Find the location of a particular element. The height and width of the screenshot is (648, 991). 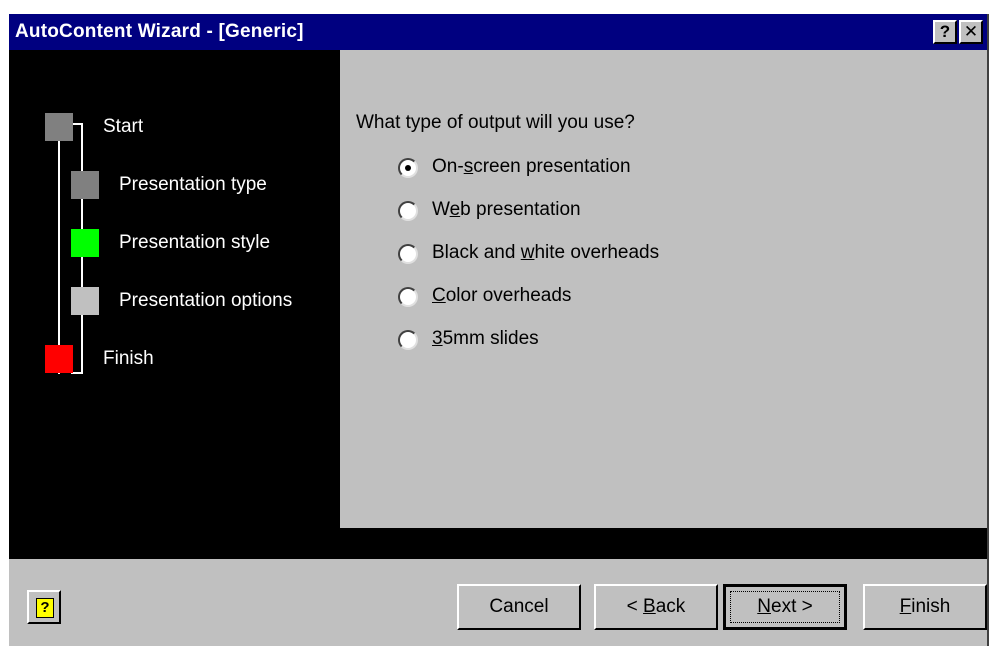

step-marker-presentation-options is located at coordinates (85, 301).